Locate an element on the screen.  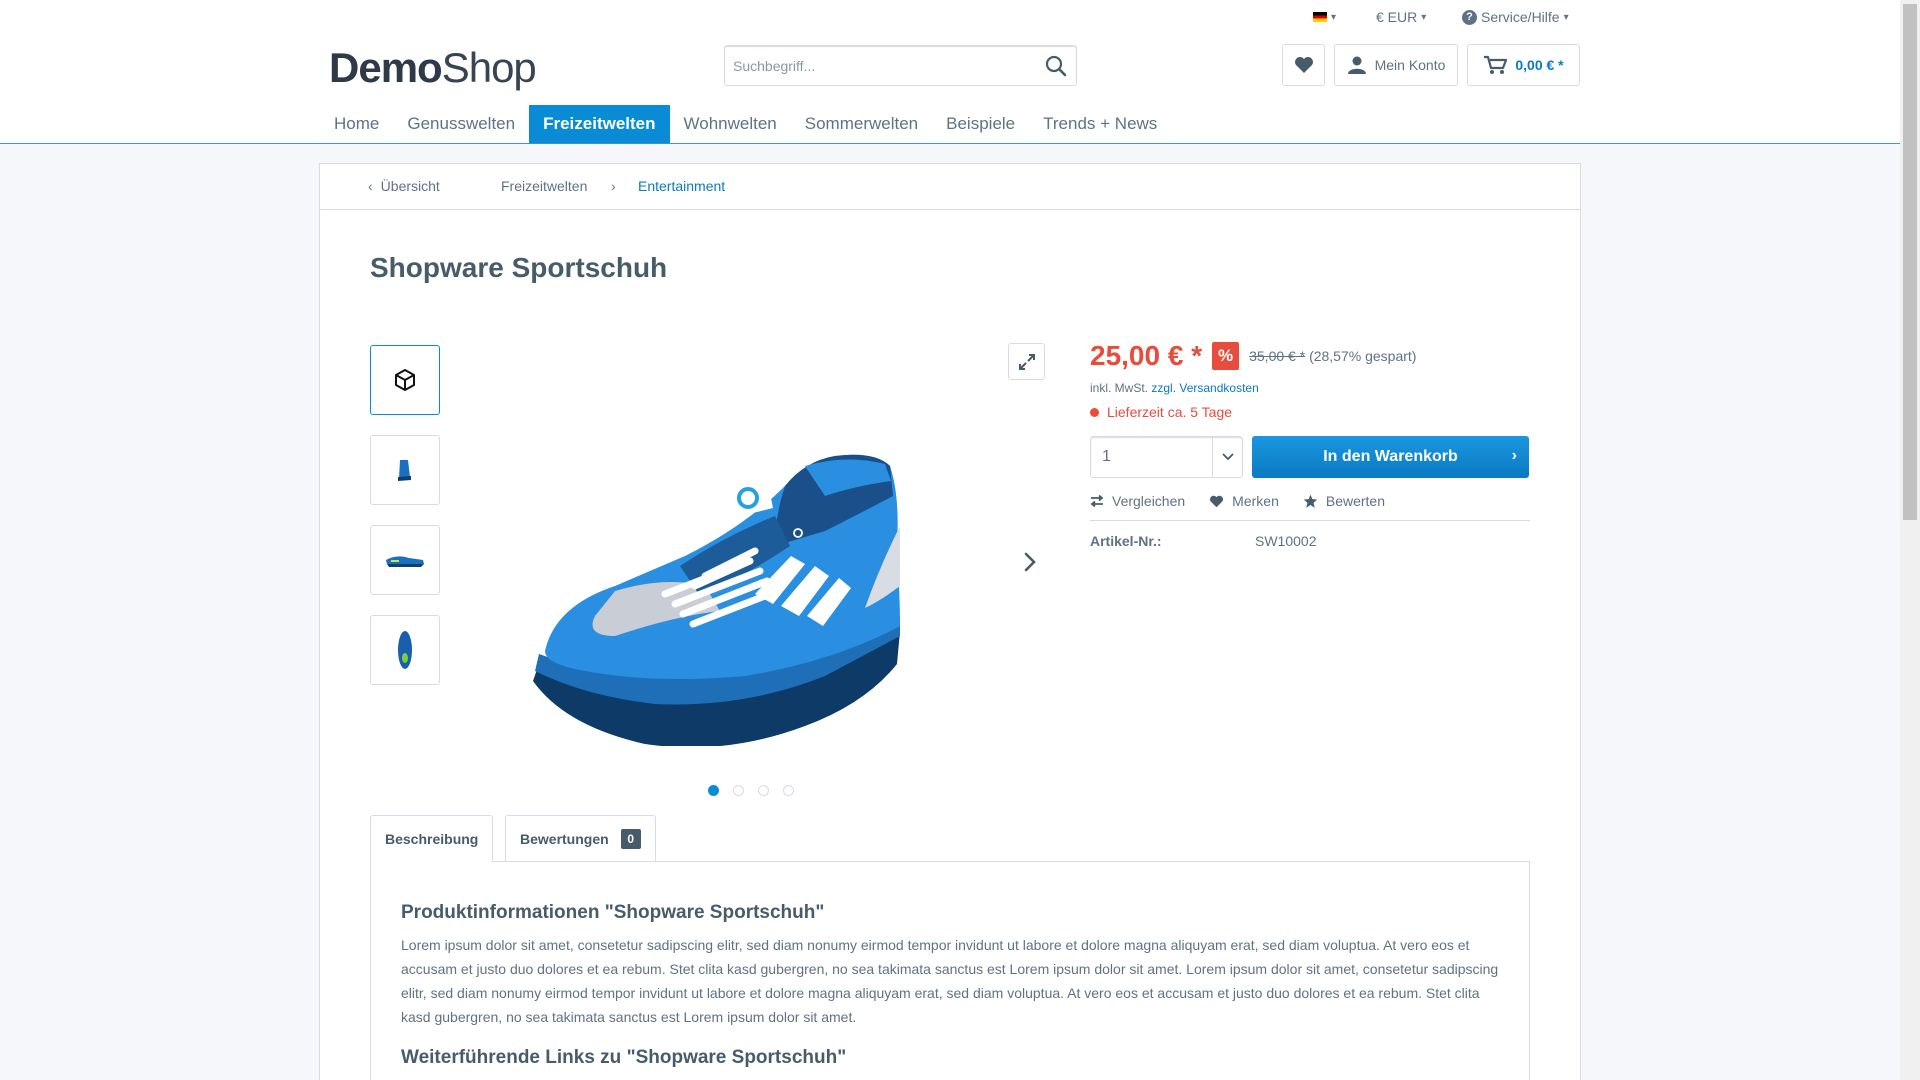
breadcrumb-item-label: Freizeitwelten is located at coordinates (544, 186).